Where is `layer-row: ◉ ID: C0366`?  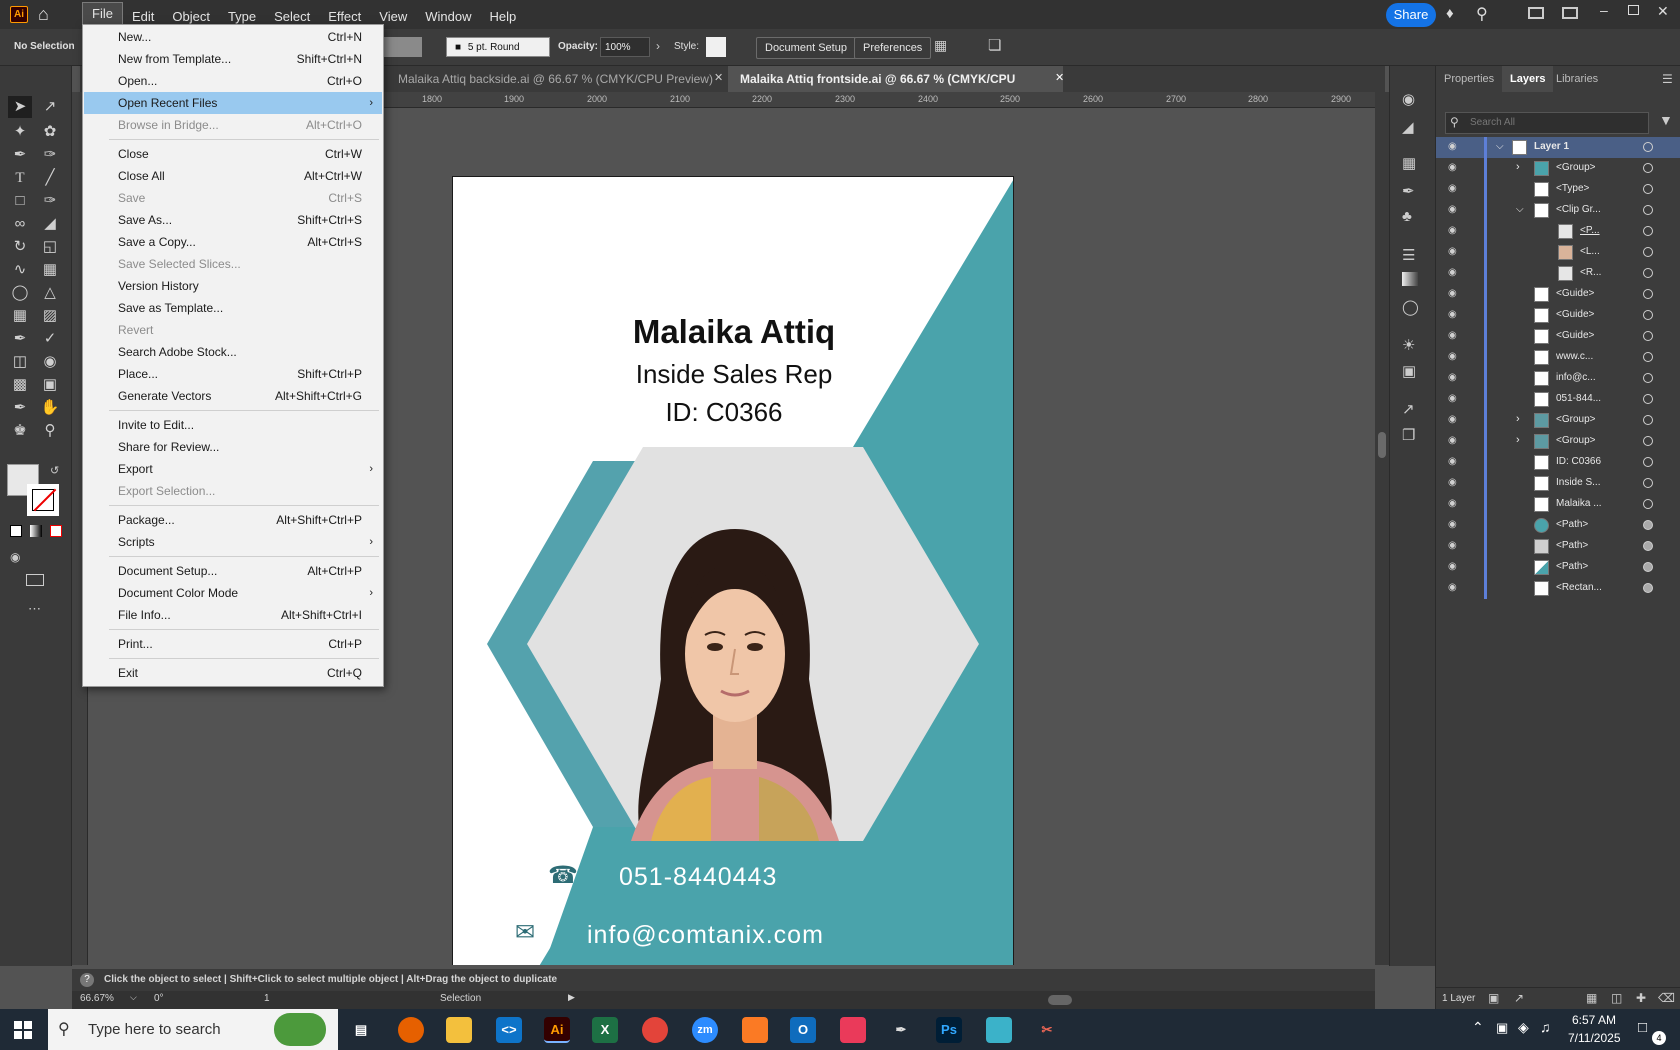 layer-row: ◉ ID: C0366 is located at coordinates (1558, 462).